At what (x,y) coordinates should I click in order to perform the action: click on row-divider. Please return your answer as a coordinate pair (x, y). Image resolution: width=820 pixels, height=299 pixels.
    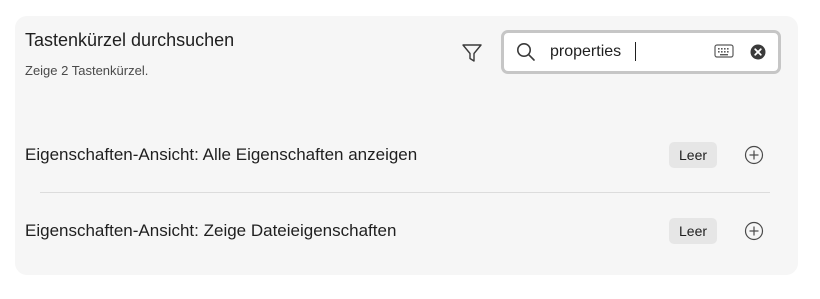
    Looking at the image, I should click on (405, 192).